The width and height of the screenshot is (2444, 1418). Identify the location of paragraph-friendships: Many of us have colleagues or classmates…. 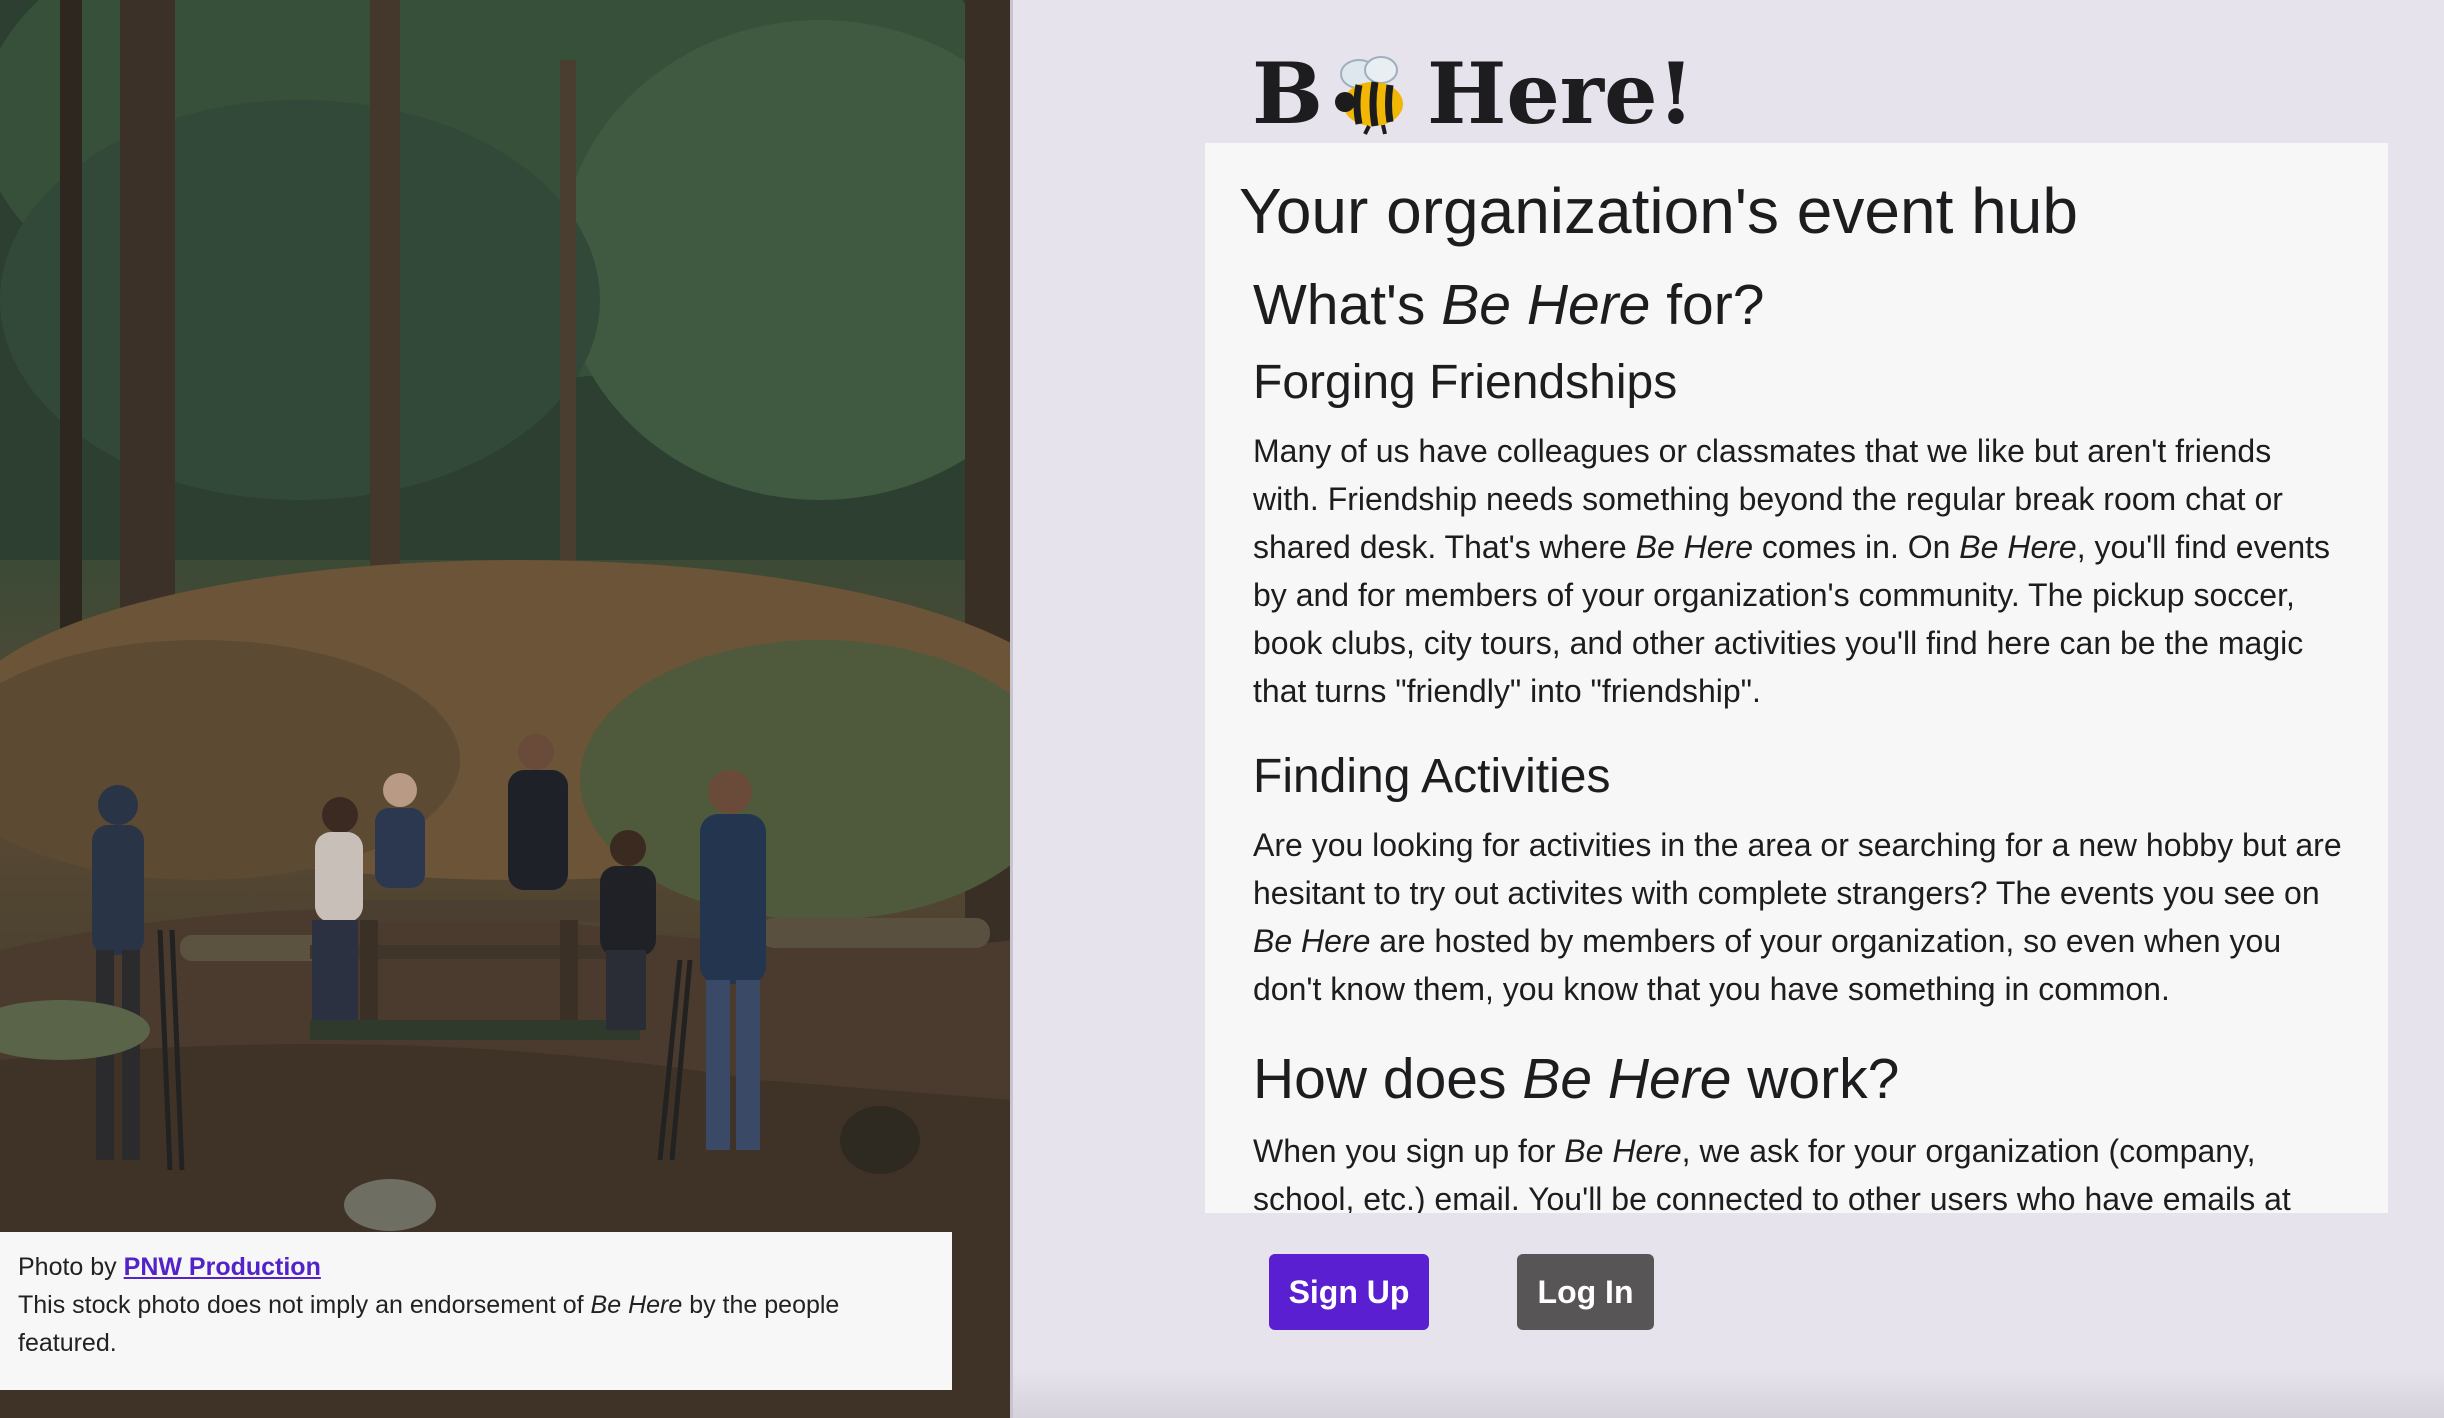
(1798, 571).